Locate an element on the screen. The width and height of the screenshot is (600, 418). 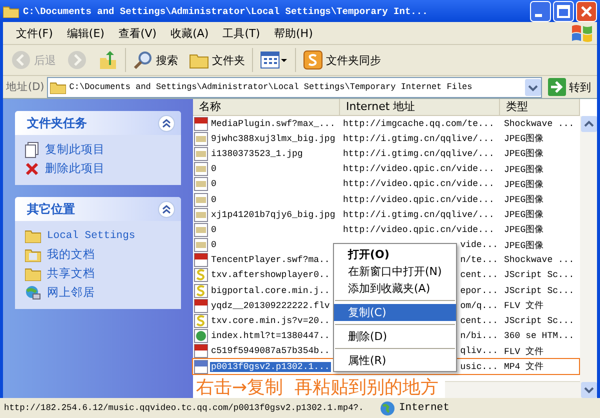
menu-item: 添加到收藏夹(A) is located at coordinates (395, 288).